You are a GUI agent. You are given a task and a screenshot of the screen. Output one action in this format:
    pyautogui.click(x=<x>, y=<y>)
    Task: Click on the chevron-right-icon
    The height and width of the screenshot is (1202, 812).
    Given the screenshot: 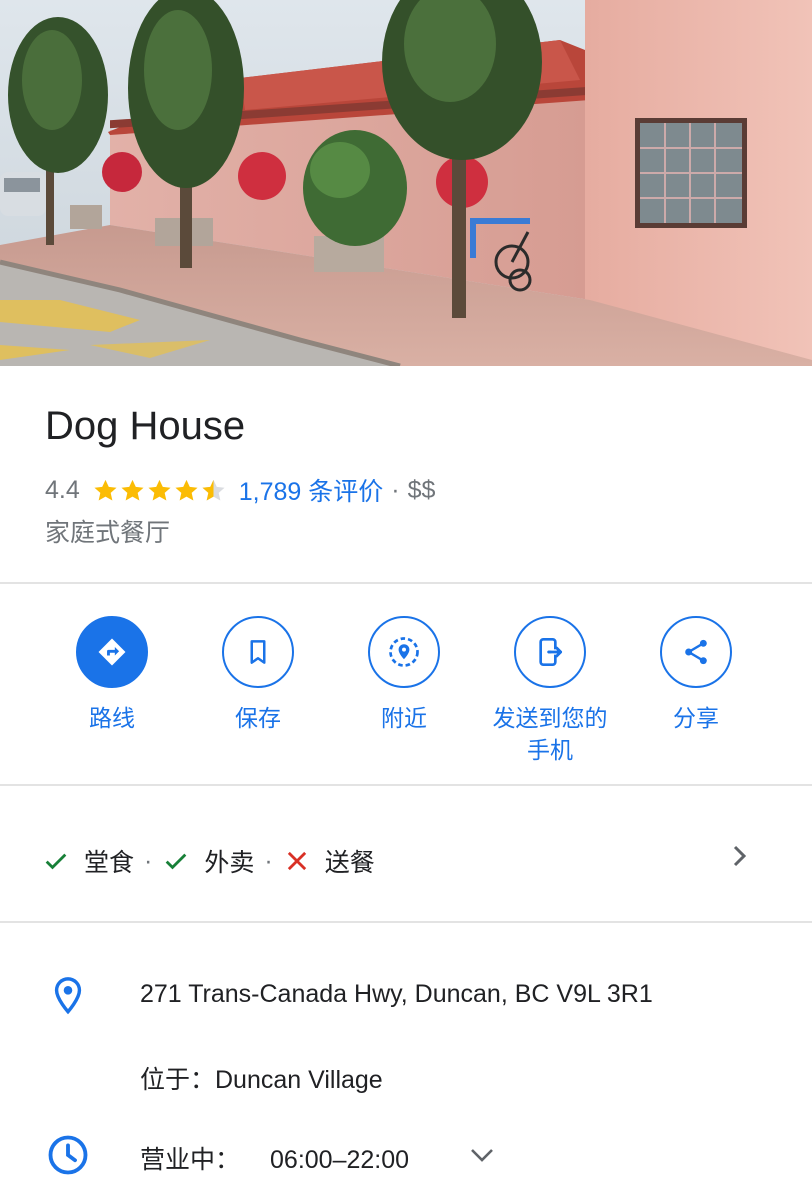 What is the action you would take?
    pyautogui.click(x=740, y=856)
    